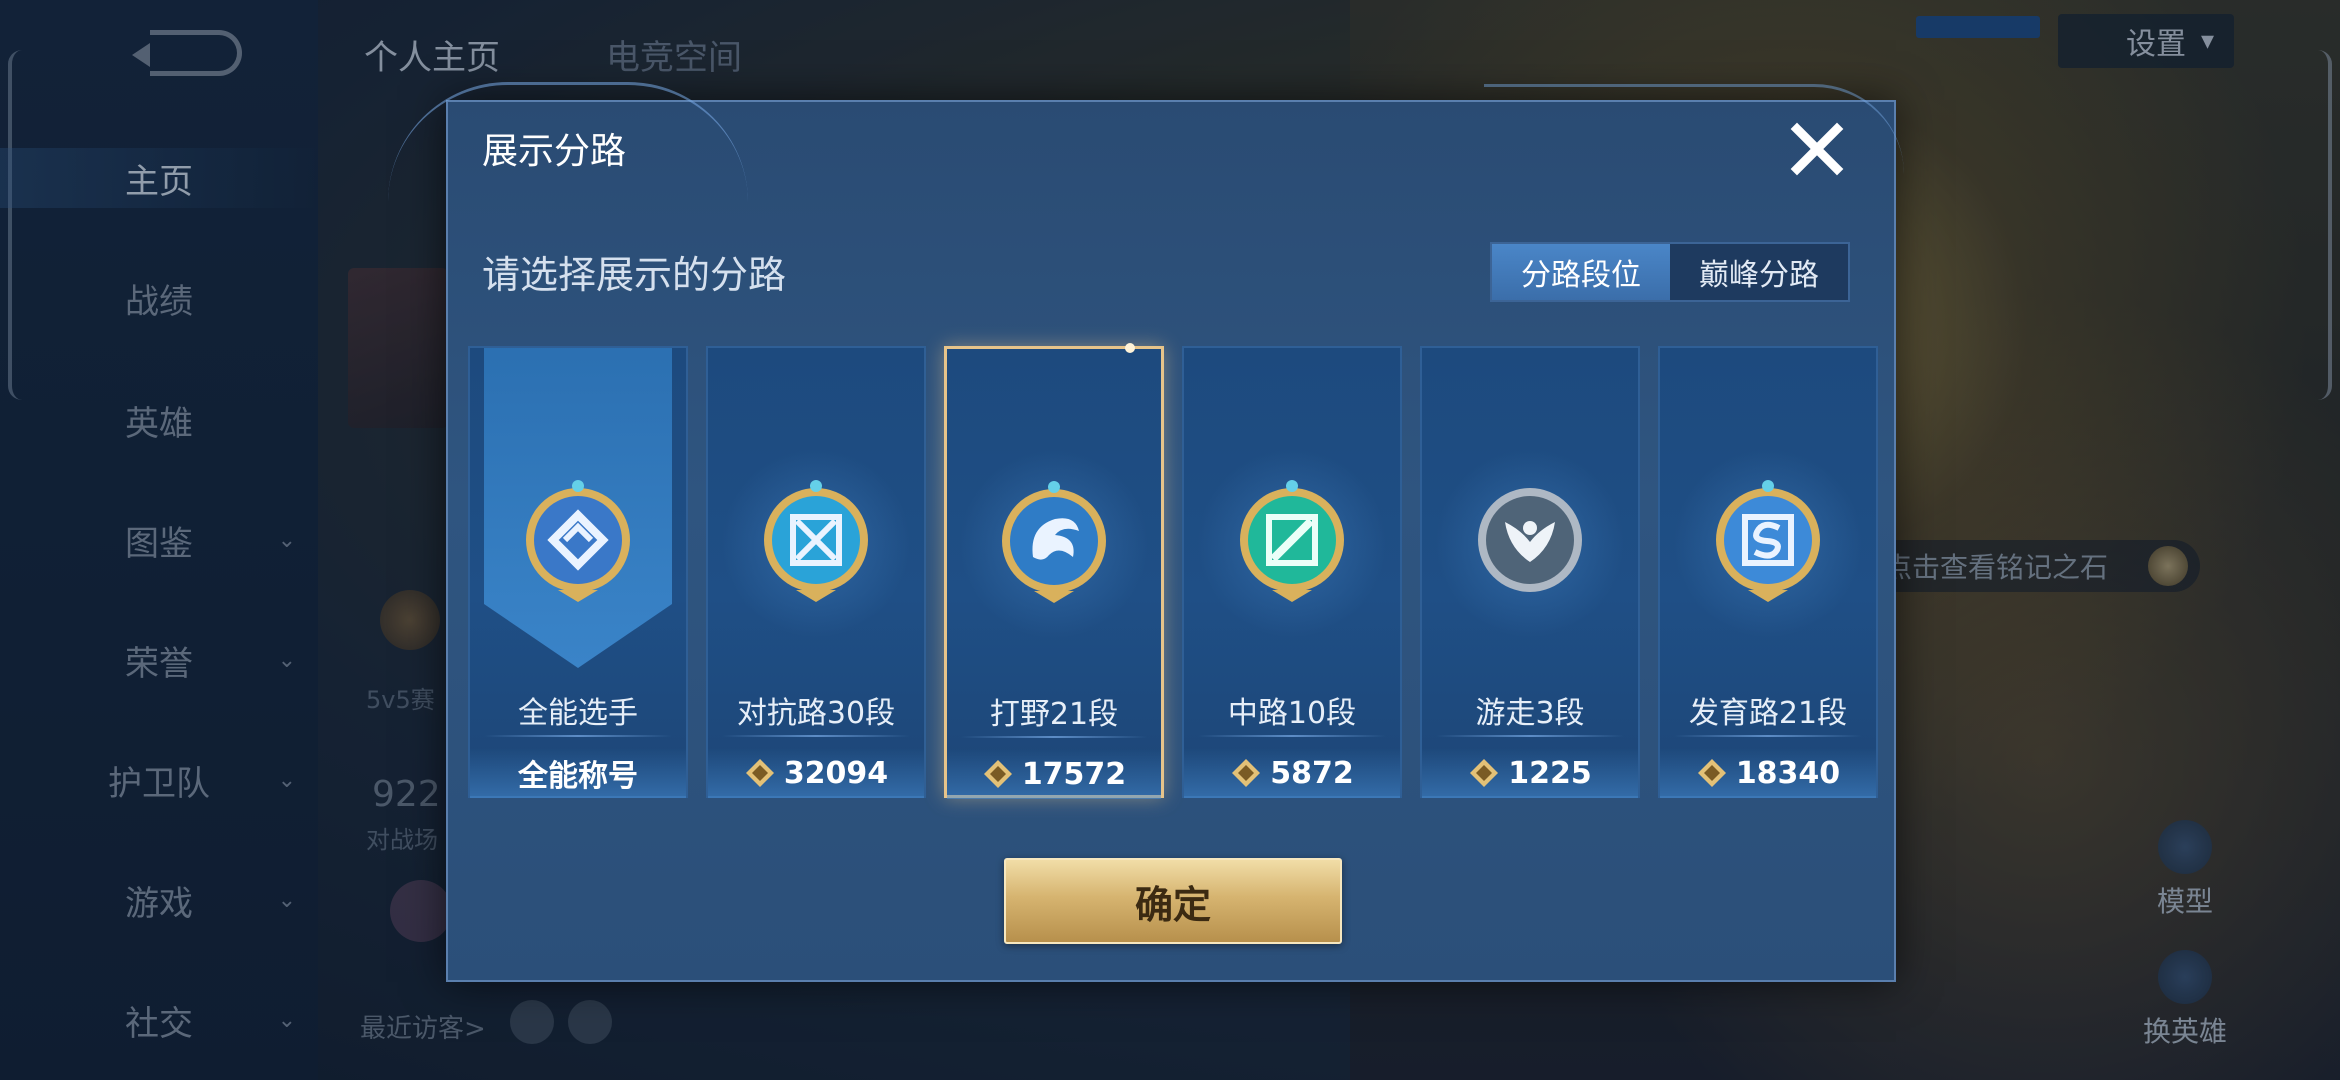  I want to click on lane-rank-label: 游走3段, so click(1530, 713).